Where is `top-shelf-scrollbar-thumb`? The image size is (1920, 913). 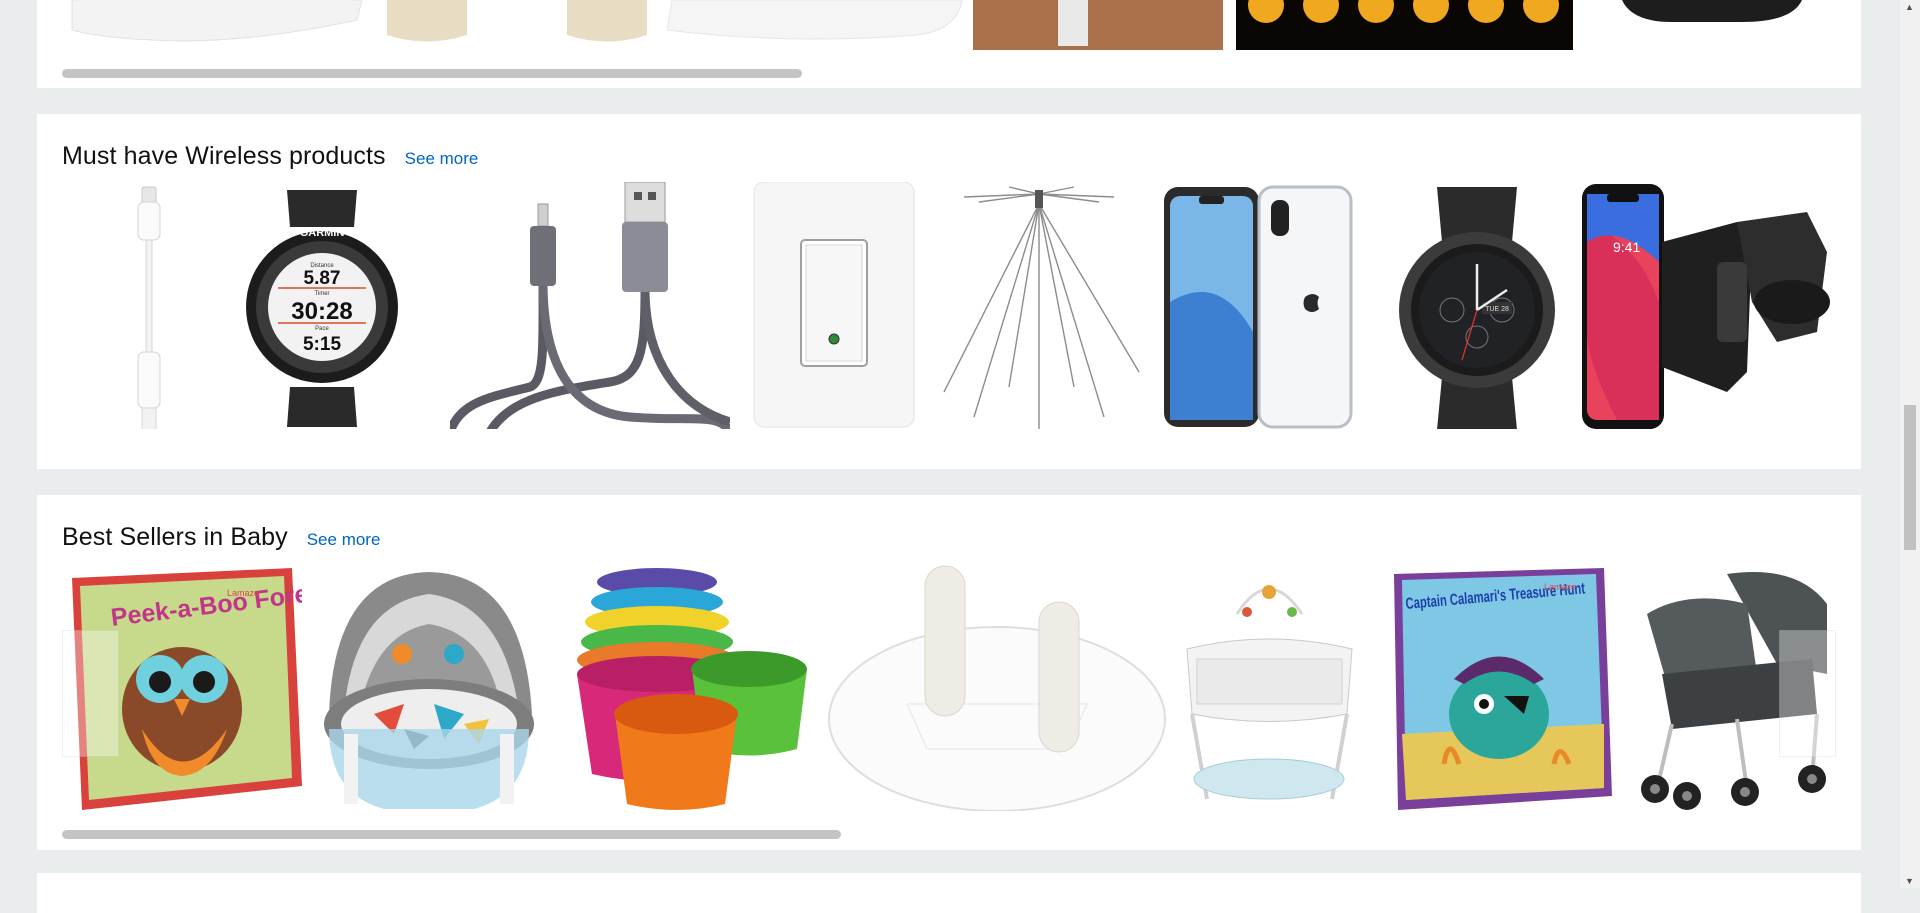 top-shelf-scrollbar-thumb is located at coordinates (432, 73).